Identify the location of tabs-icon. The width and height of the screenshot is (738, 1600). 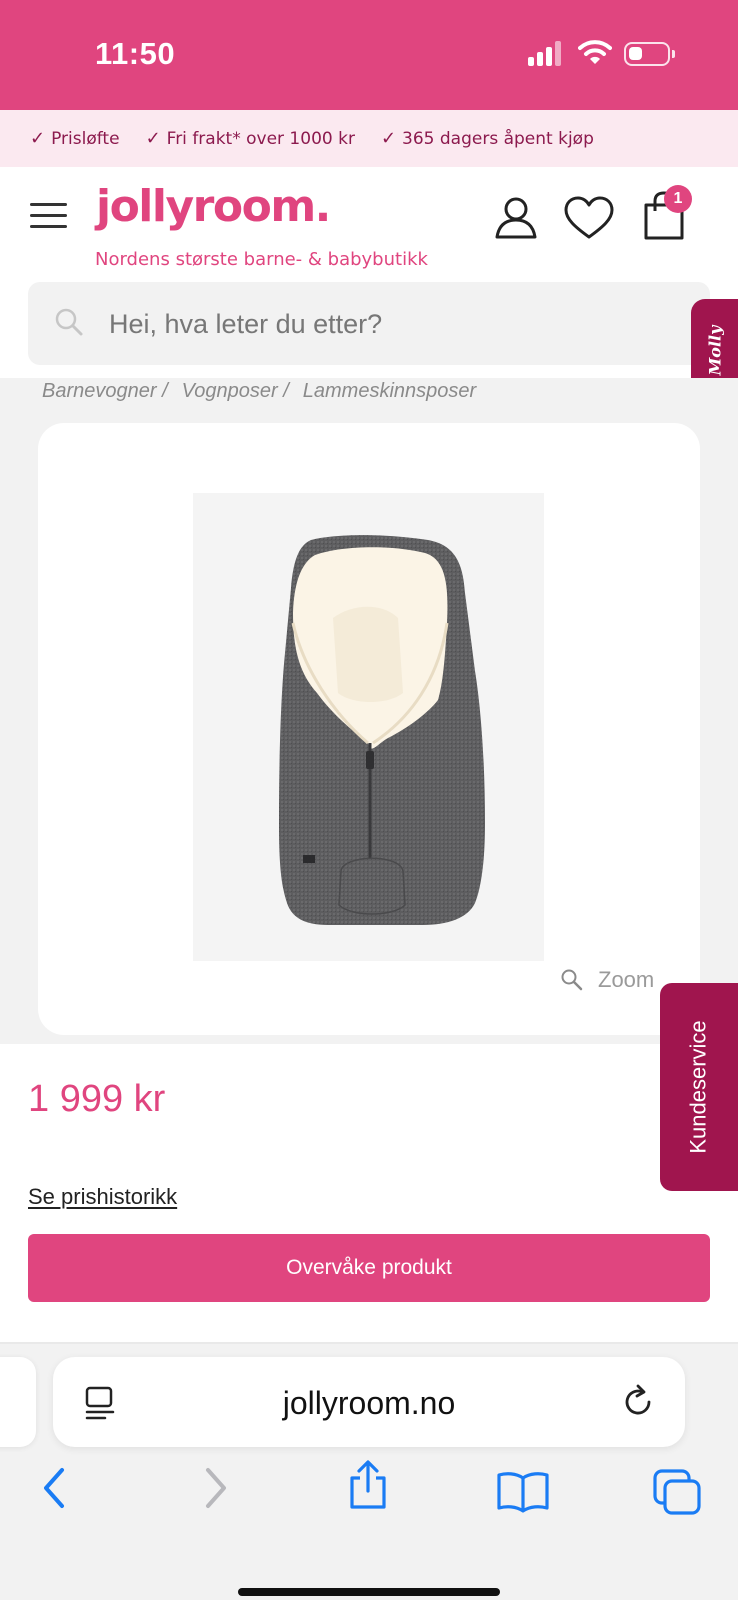
(677, 1492).